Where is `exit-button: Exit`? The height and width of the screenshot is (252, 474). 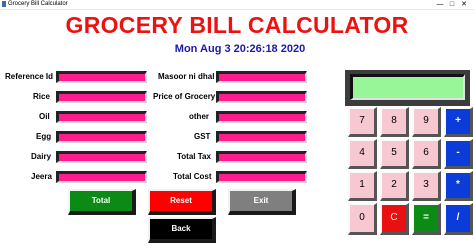
exit-button: Exit is located at coordinates (262, 202).